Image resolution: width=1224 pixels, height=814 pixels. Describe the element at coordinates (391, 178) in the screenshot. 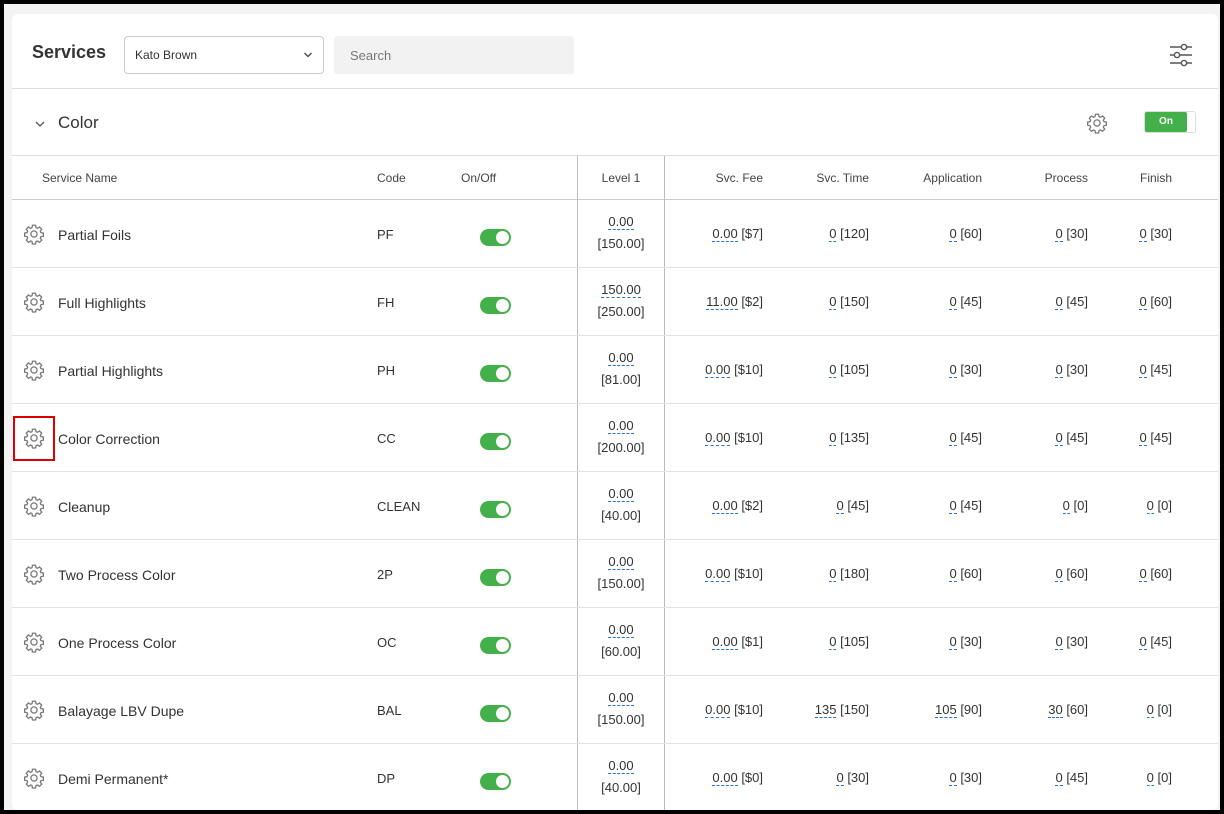

I see `col-code: Code` at that location.